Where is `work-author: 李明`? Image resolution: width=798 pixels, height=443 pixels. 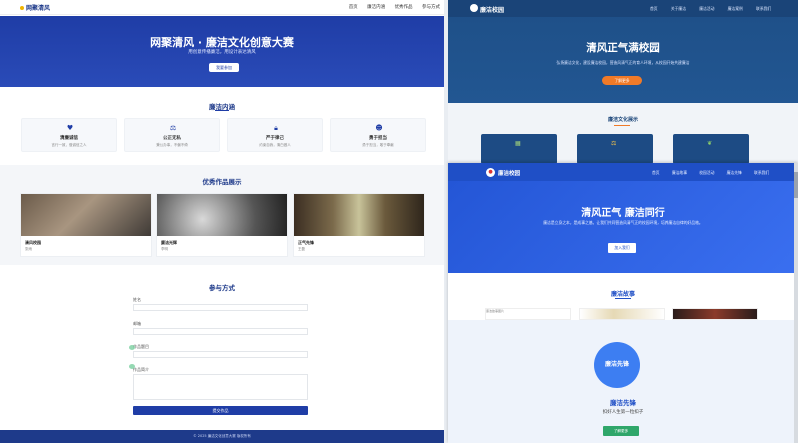 work-author: 李明 is located at coordinates (164, 249).